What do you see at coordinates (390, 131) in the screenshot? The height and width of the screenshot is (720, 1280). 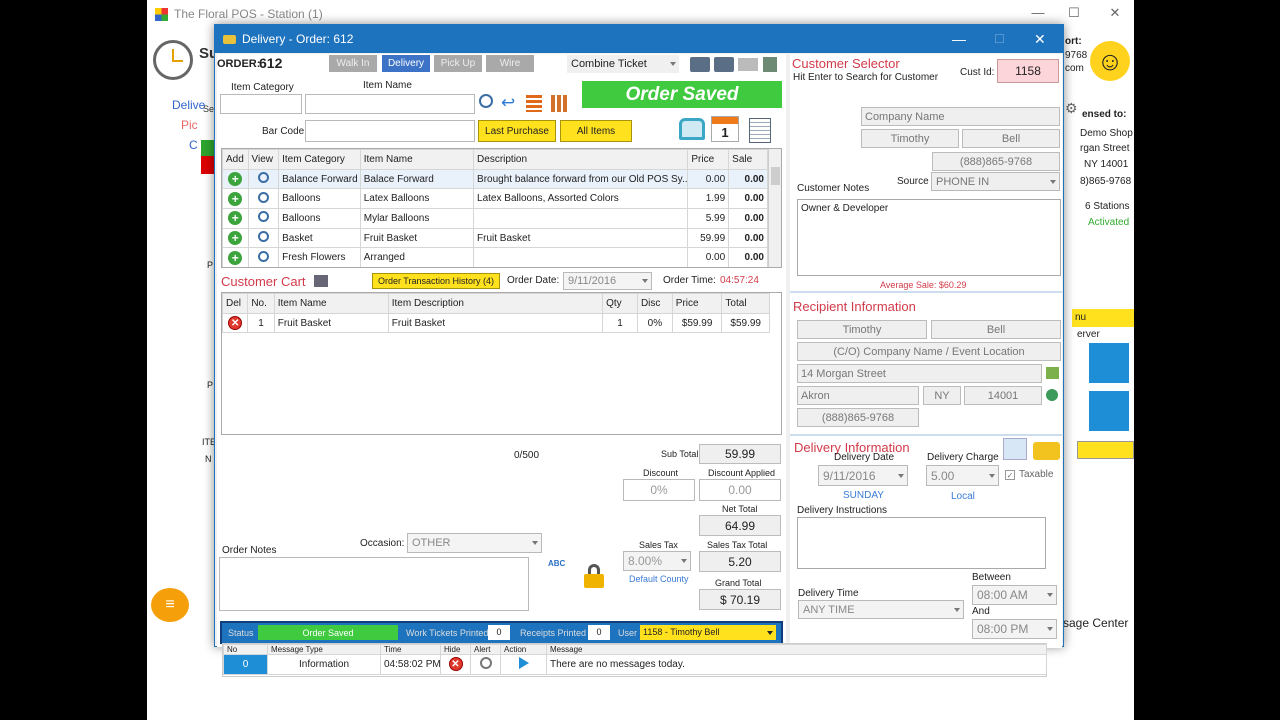 I see `barcode-input` at bounding box center [390, 131].